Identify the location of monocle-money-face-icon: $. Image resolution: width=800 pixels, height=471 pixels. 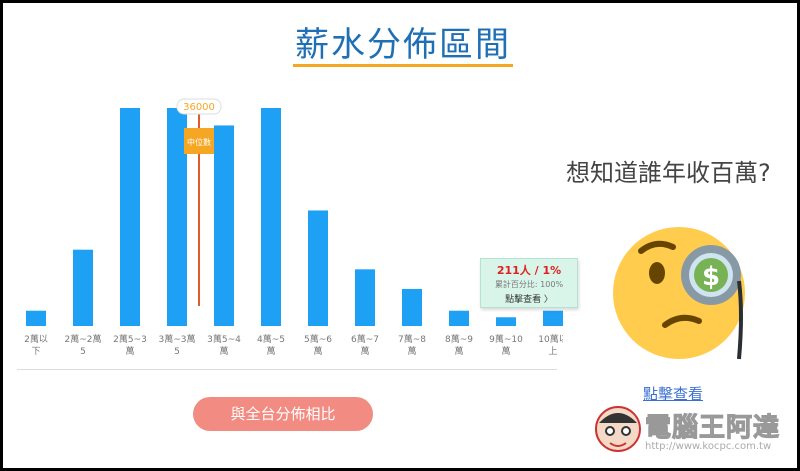
(679, 293).